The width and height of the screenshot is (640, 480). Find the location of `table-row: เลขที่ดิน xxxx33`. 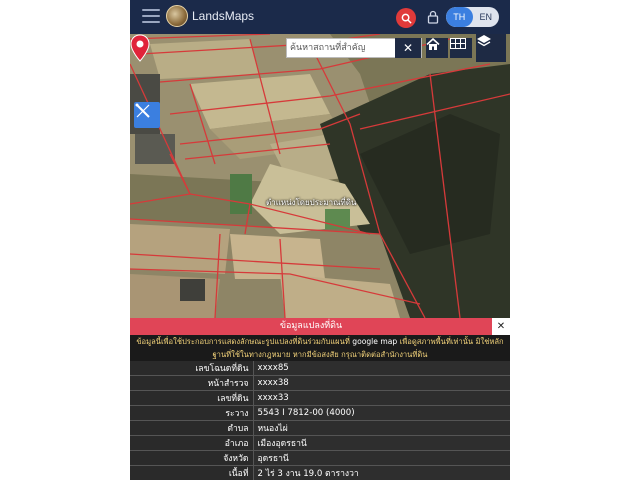

table-row: เลขที่ดิน xxxx33 is located at coordinates (320, 398).